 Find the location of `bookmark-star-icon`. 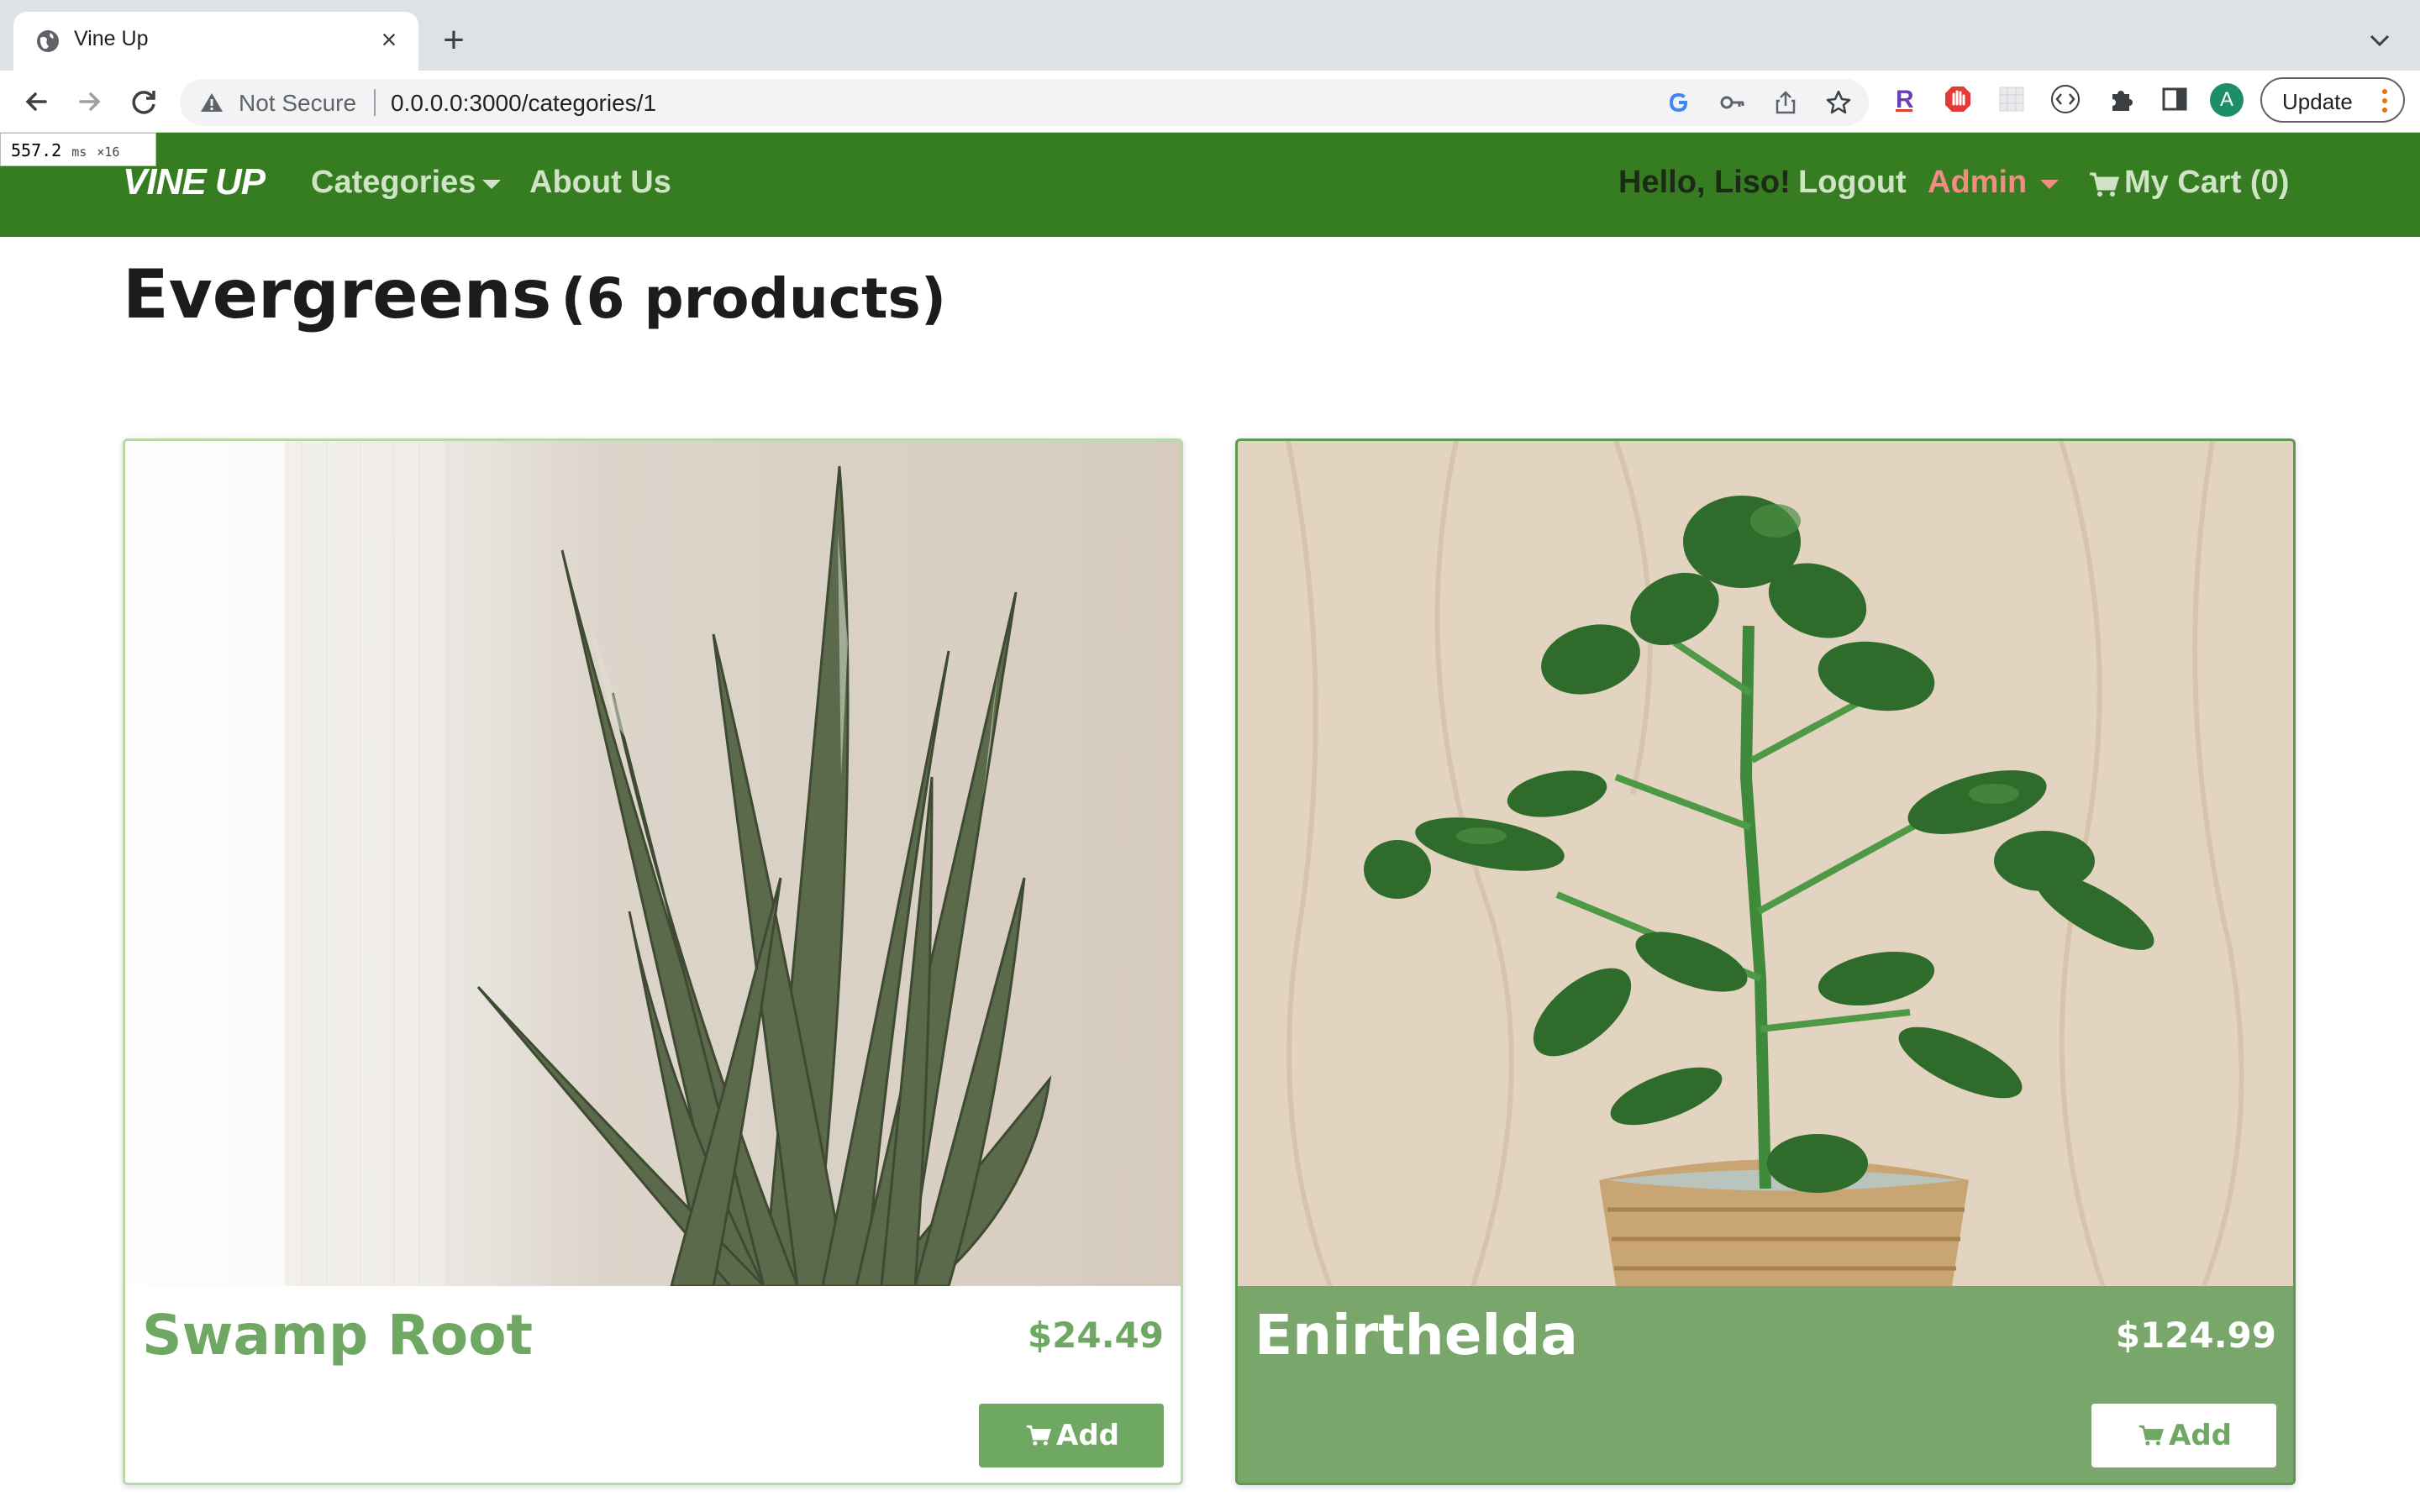

bookmark-star-icon is located at coordinates (1839, 102).